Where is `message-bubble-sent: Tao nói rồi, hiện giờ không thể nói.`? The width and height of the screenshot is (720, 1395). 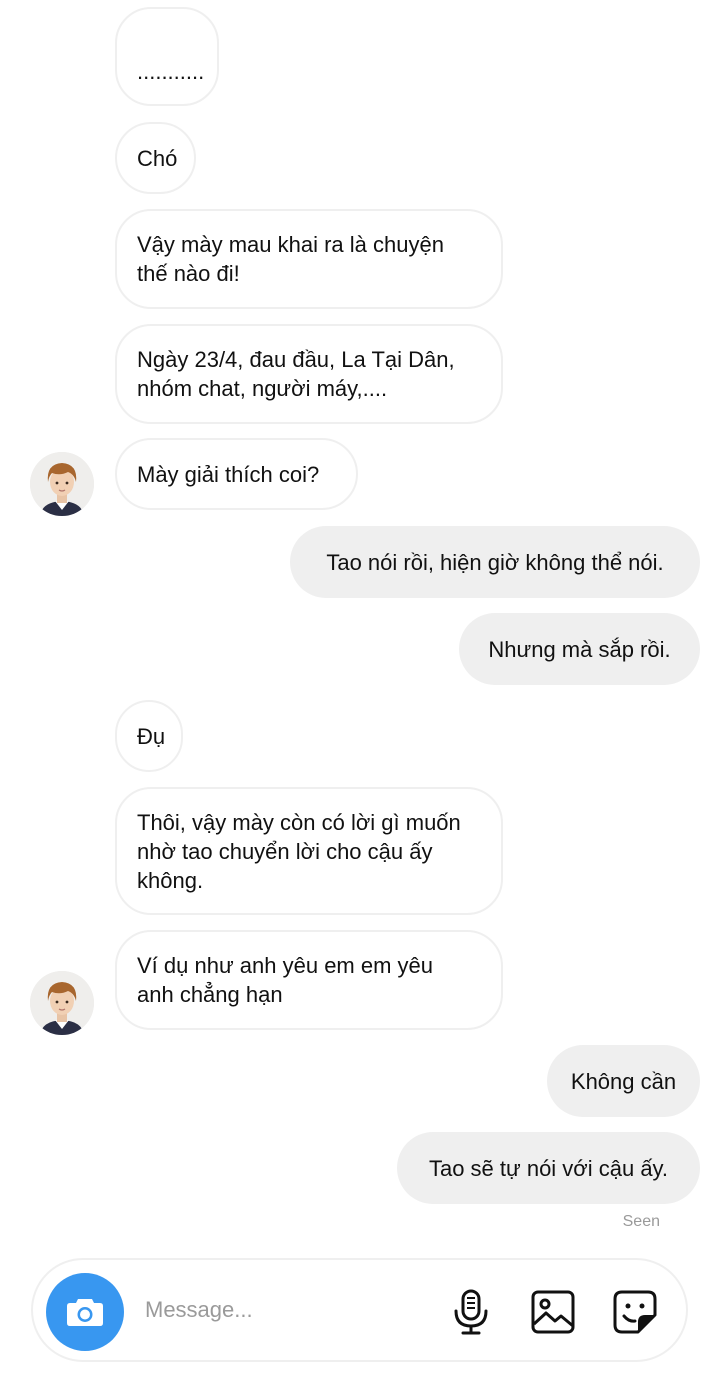 message-bubble-sent: Tao nói rồi, hiện giờ không thể nói. is located at coordinates (495, 562).